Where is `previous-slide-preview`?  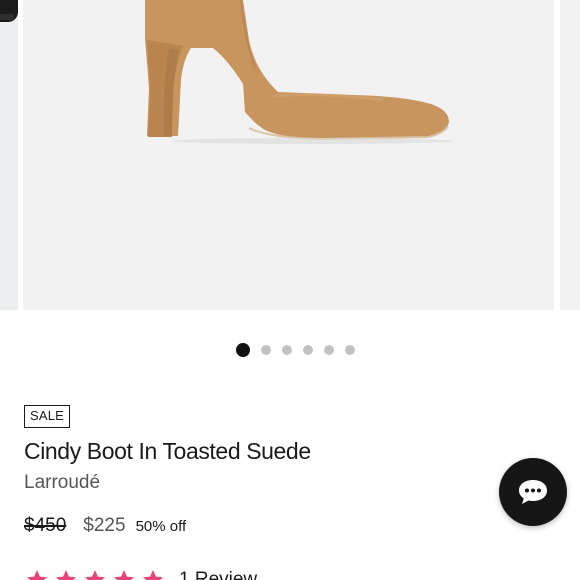
previous-slide-preview is located at coordinates (9, 155).